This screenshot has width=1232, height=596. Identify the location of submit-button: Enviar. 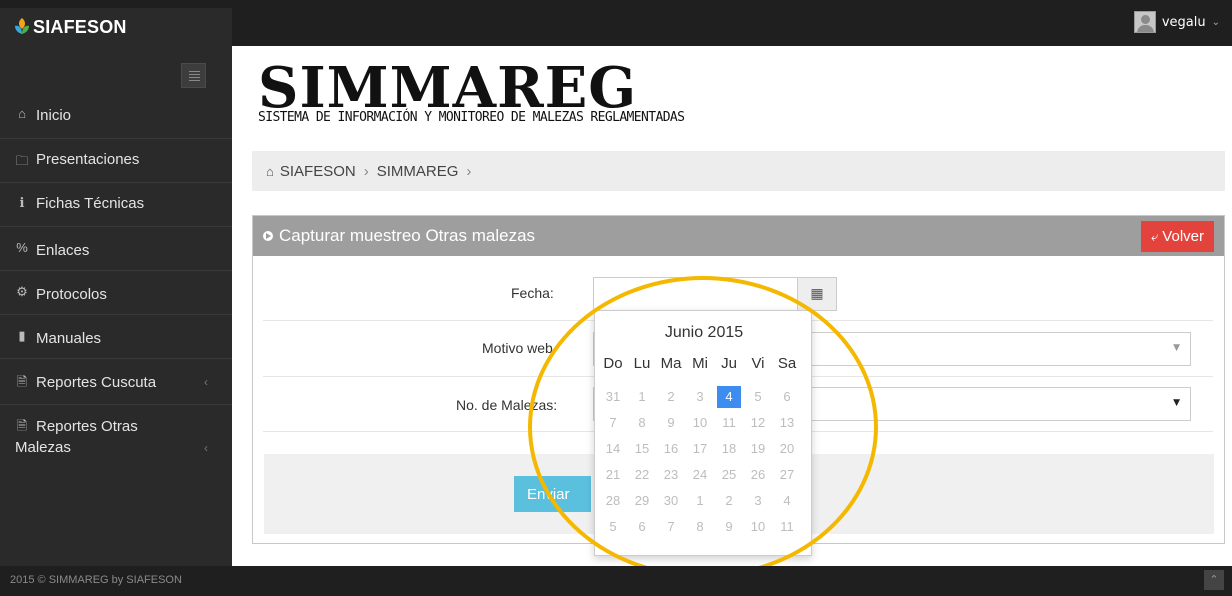
(552, 494).